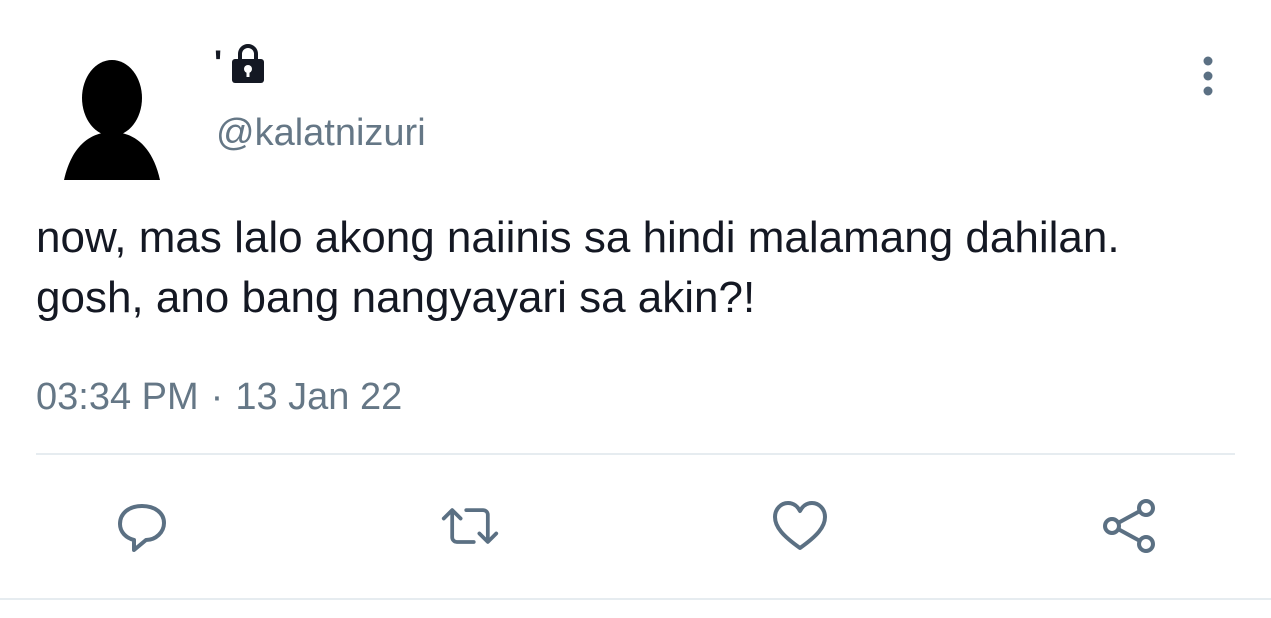 The image size is (1271, 618). I want to click on reply-button, so click(142, 526).